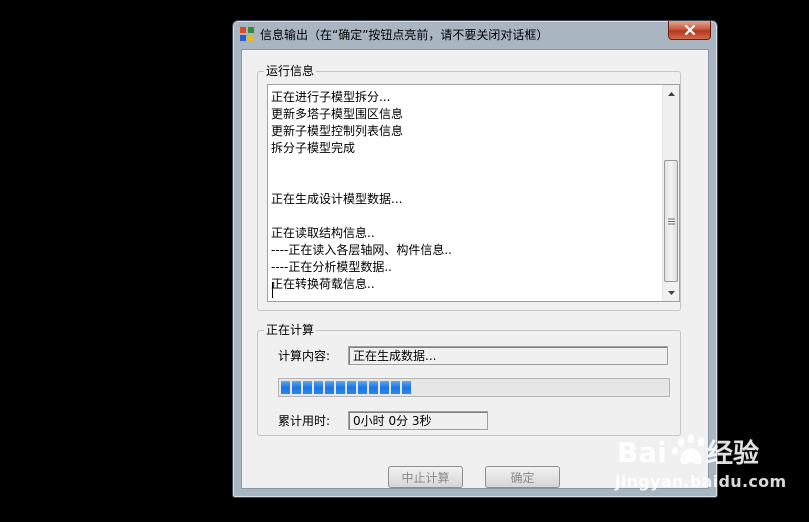 The width and height of the screenshot is (809, 522). Describe the element at coordinates (323, 284) in the screenshot. I see `log-line: 正在转换荷载信息..` at that location.